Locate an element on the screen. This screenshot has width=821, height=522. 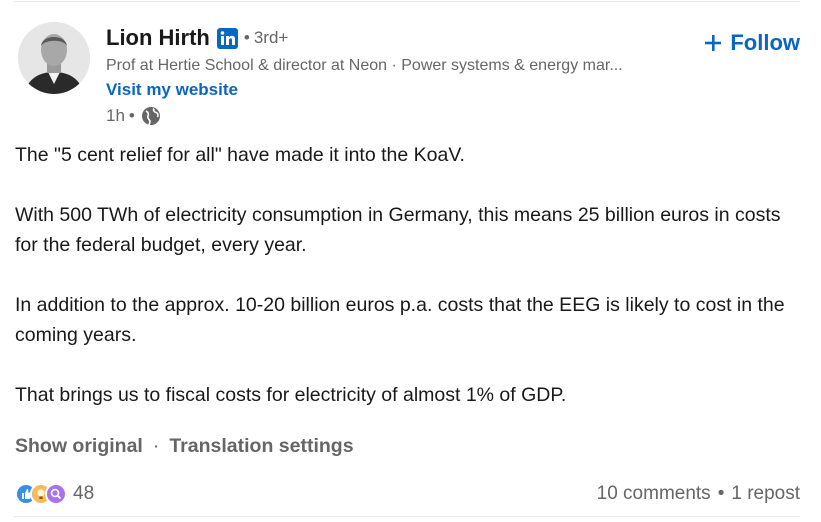
comments-count-button: 10 comments is located at coordinates (654, 494).